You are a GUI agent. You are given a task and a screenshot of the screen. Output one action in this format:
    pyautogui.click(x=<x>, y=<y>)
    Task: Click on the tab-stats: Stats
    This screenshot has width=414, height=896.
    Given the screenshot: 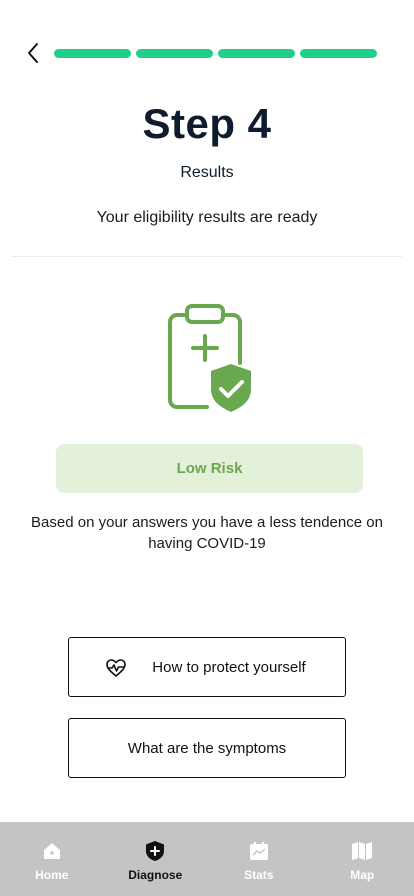 What is the action you would take?
    pyautogui.click(x=259, y=859)
    